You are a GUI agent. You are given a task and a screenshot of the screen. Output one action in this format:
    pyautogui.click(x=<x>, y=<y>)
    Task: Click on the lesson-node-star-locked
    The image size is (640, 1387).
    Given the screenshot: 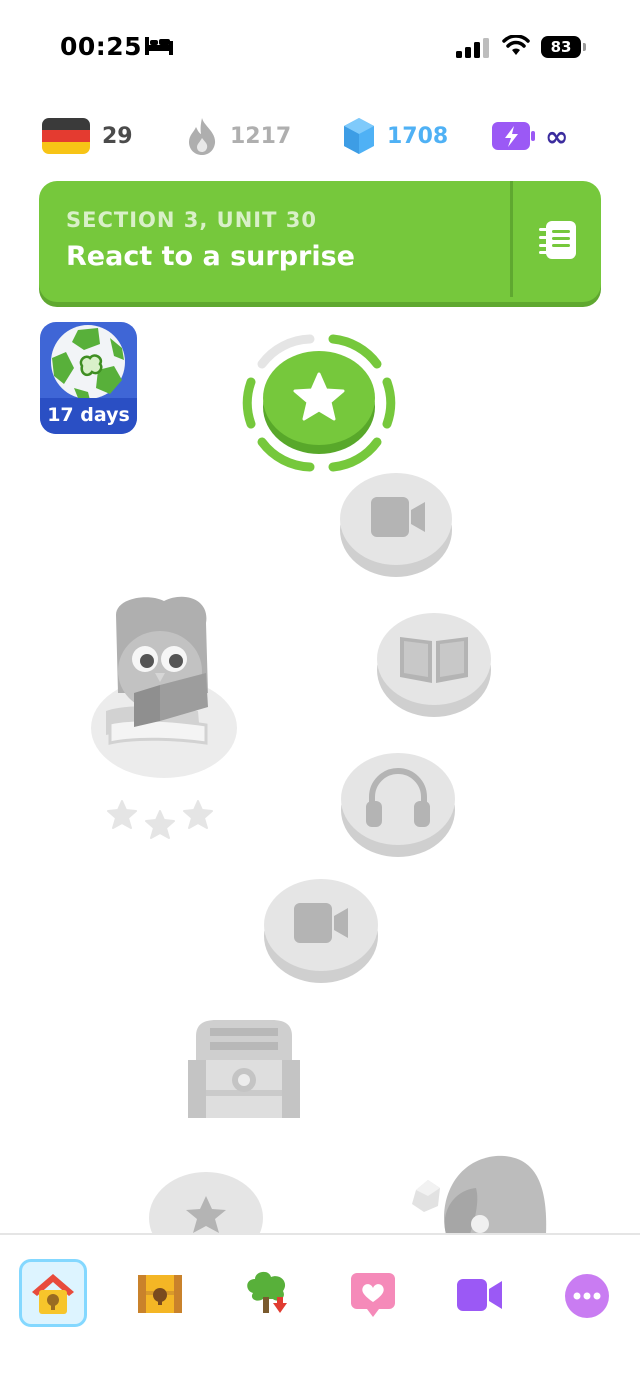 What is the action you would take?
    pyautogui.click(x=206, y=1202)
    